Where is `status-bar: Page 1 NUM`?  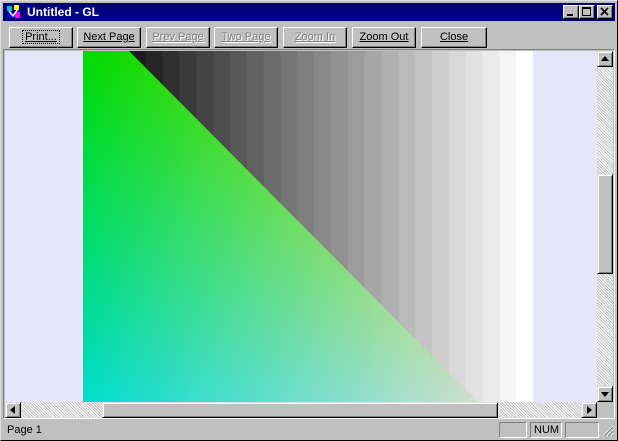
status-bar: Page 1 NUM is located at coordinates (309, 430).